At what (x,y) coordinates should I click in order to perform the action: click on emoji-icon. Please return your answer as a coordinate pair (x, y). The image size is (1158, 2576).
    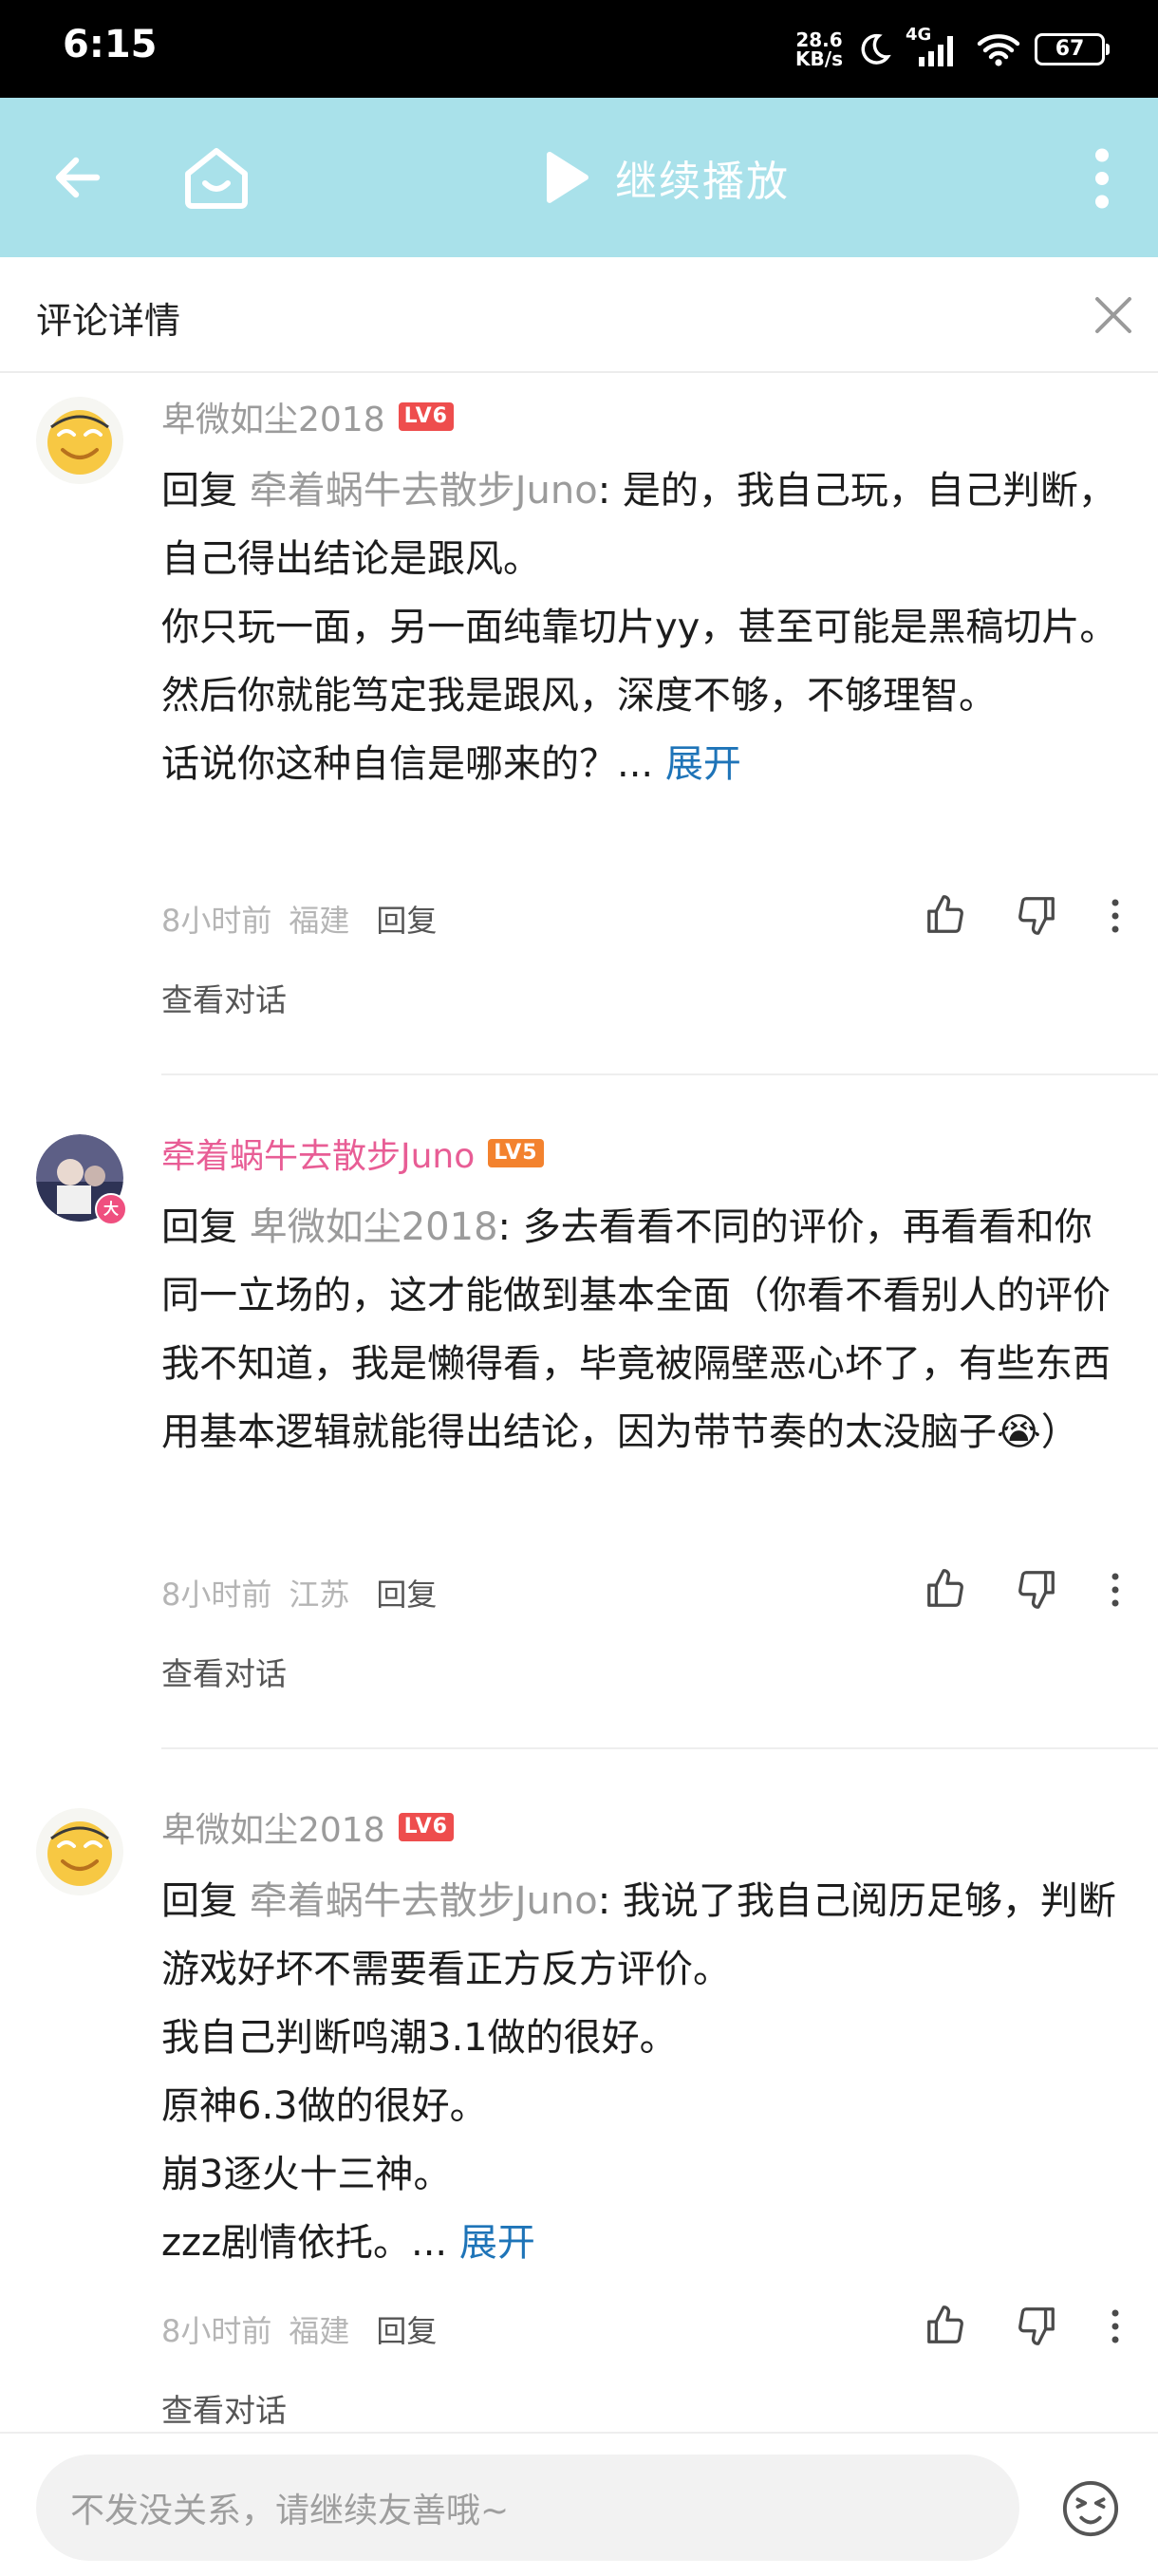
    Looking at the image, I should click on (1090, 2508).